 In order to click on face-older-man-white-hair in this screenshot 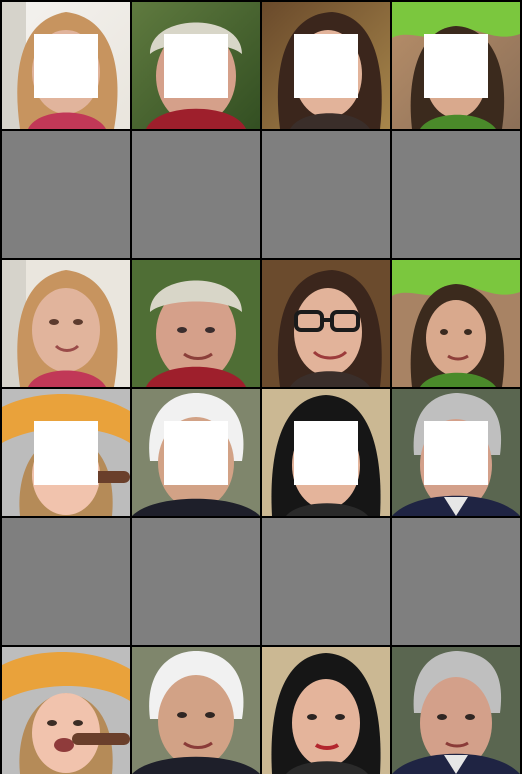, I will do `click(196, 710)`.